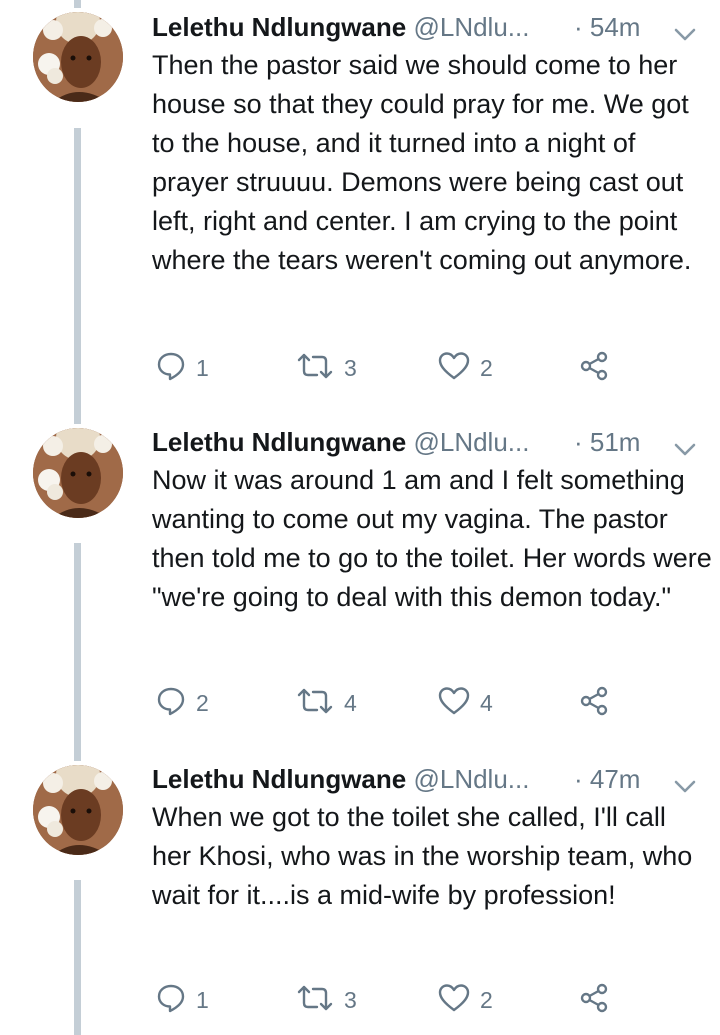  Describe the element at coordinates (412, 703) in the screenshot. I see `tweet-actions: 2 4 4` at that location.